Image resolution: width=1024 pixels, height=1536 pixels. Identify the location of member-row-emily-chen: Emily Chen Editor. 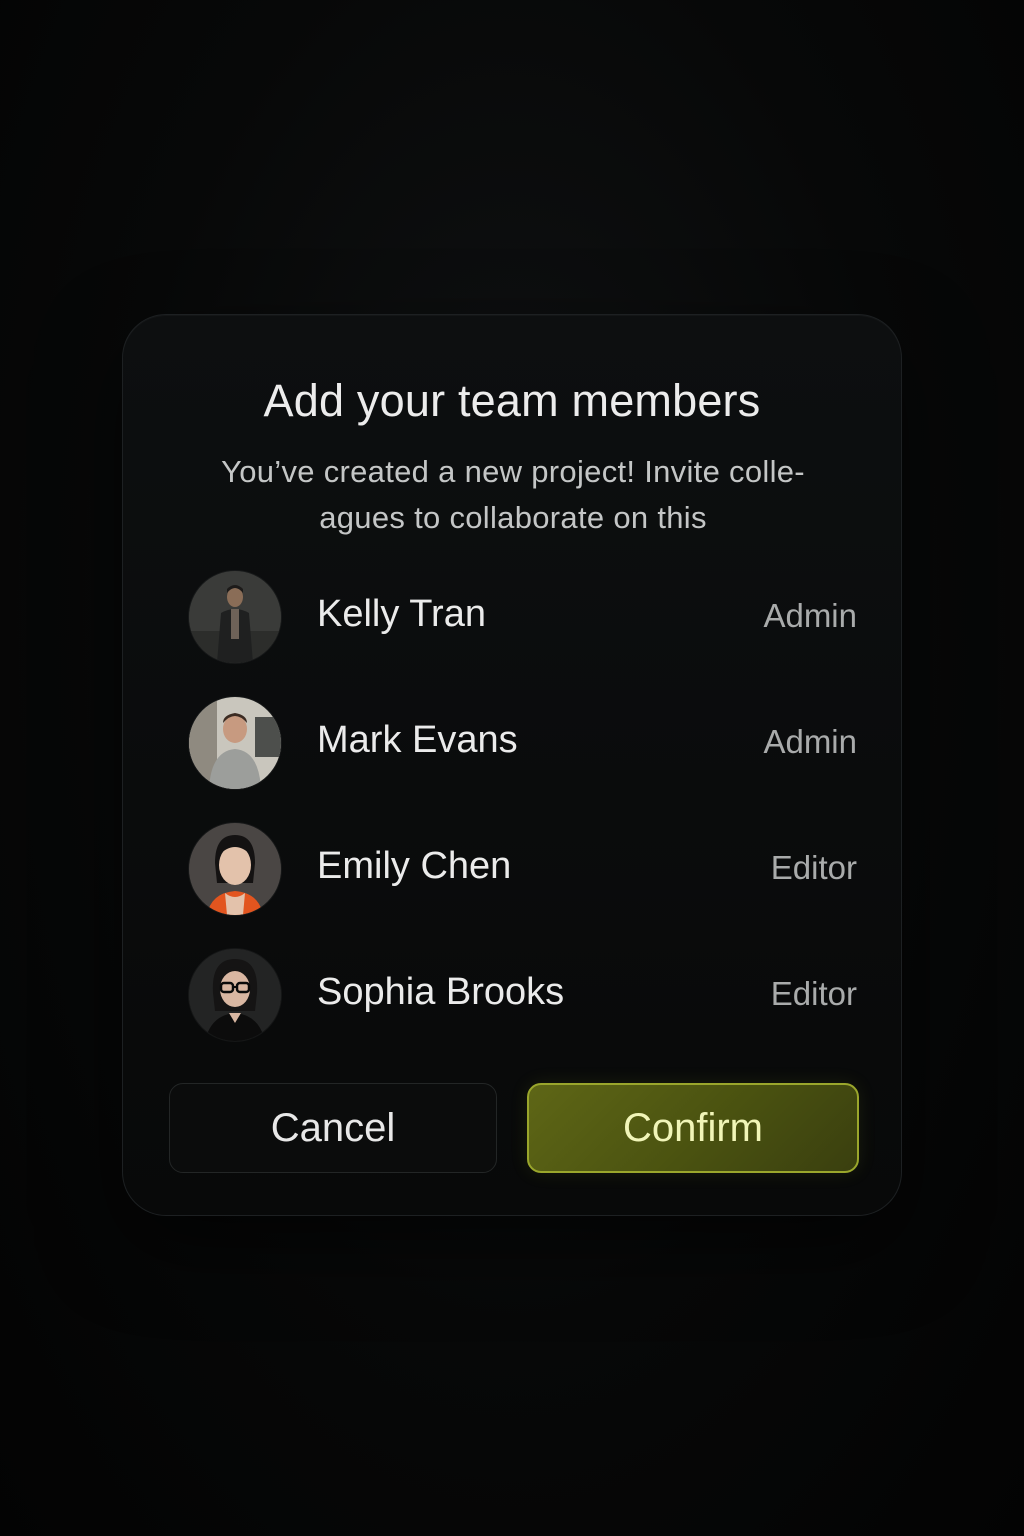
(523, 869).